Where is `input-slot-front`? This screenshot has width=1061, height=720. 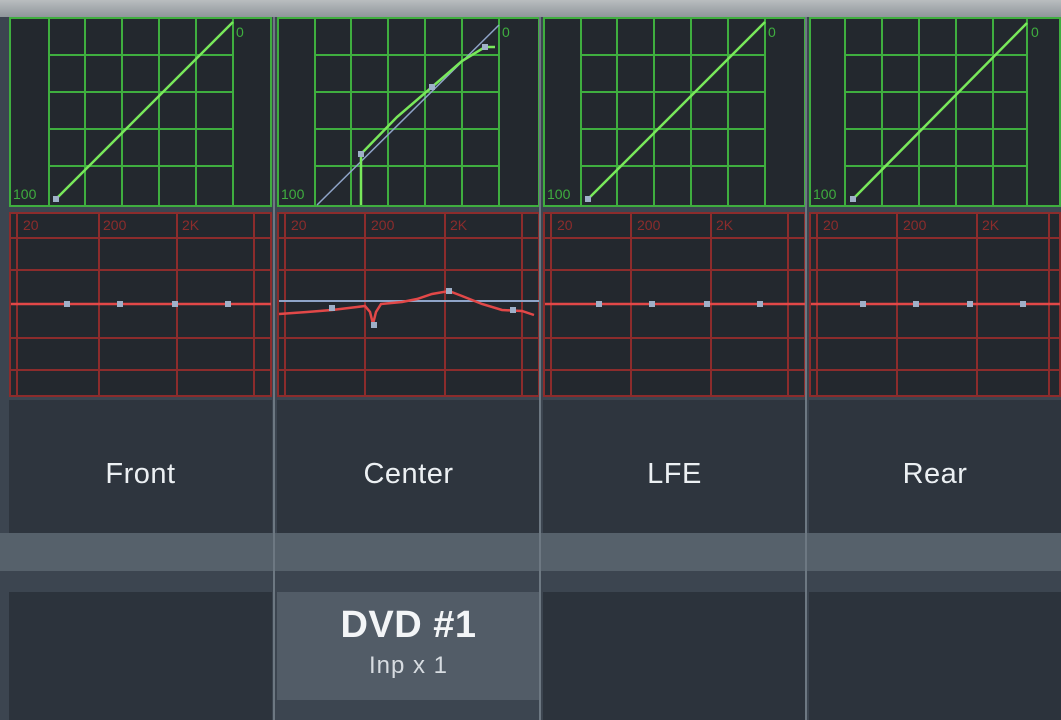 input-slot-front is located at coordinates (140, 656).